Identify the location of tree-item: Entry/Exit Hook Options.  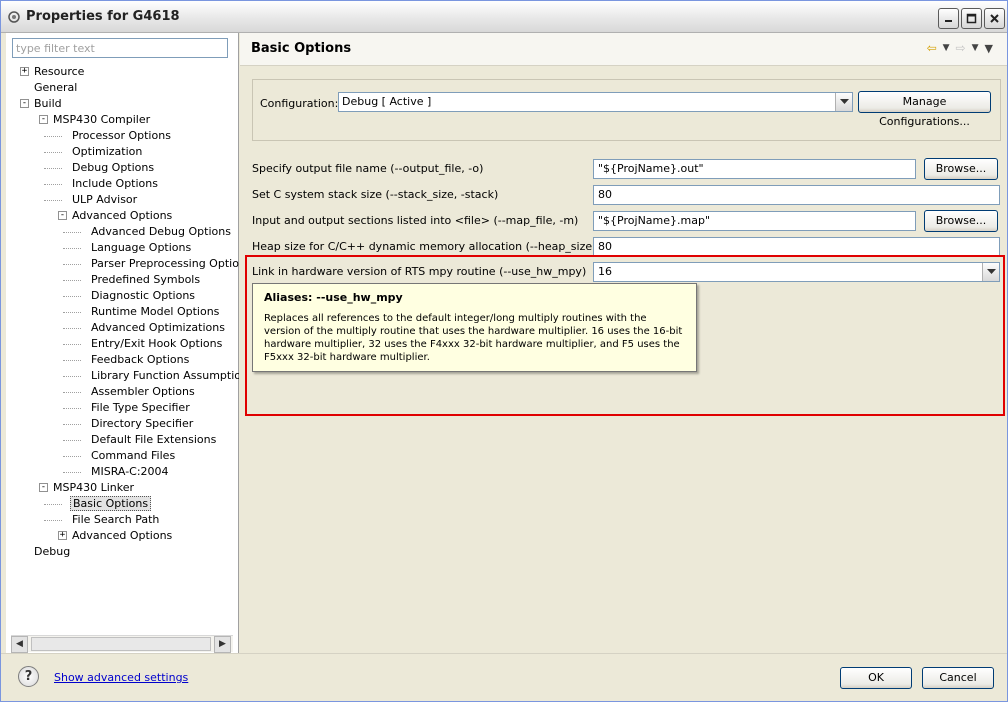
(156, 344).